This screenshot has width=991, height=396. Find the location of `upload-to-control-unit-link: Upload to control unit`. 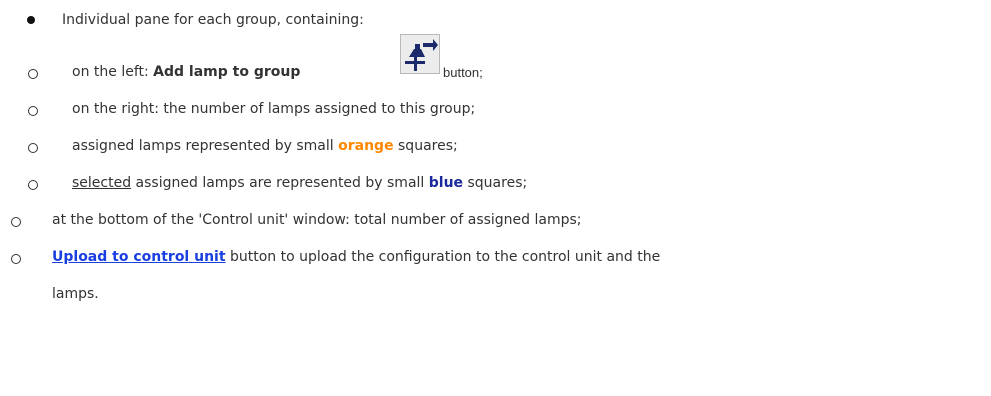

upload-to-control-unit-link: Upload to control unit is located at coordinates (139, 257).